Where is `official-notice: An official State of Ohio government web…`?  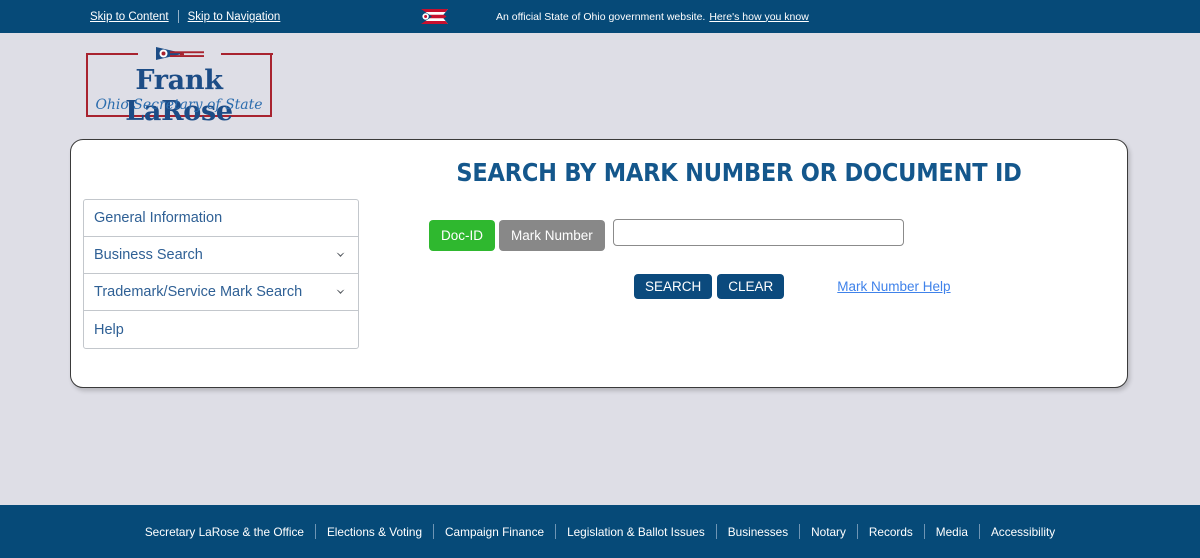
official-notice: An official State of Ohio government web… is located at coordinates (614, 16).